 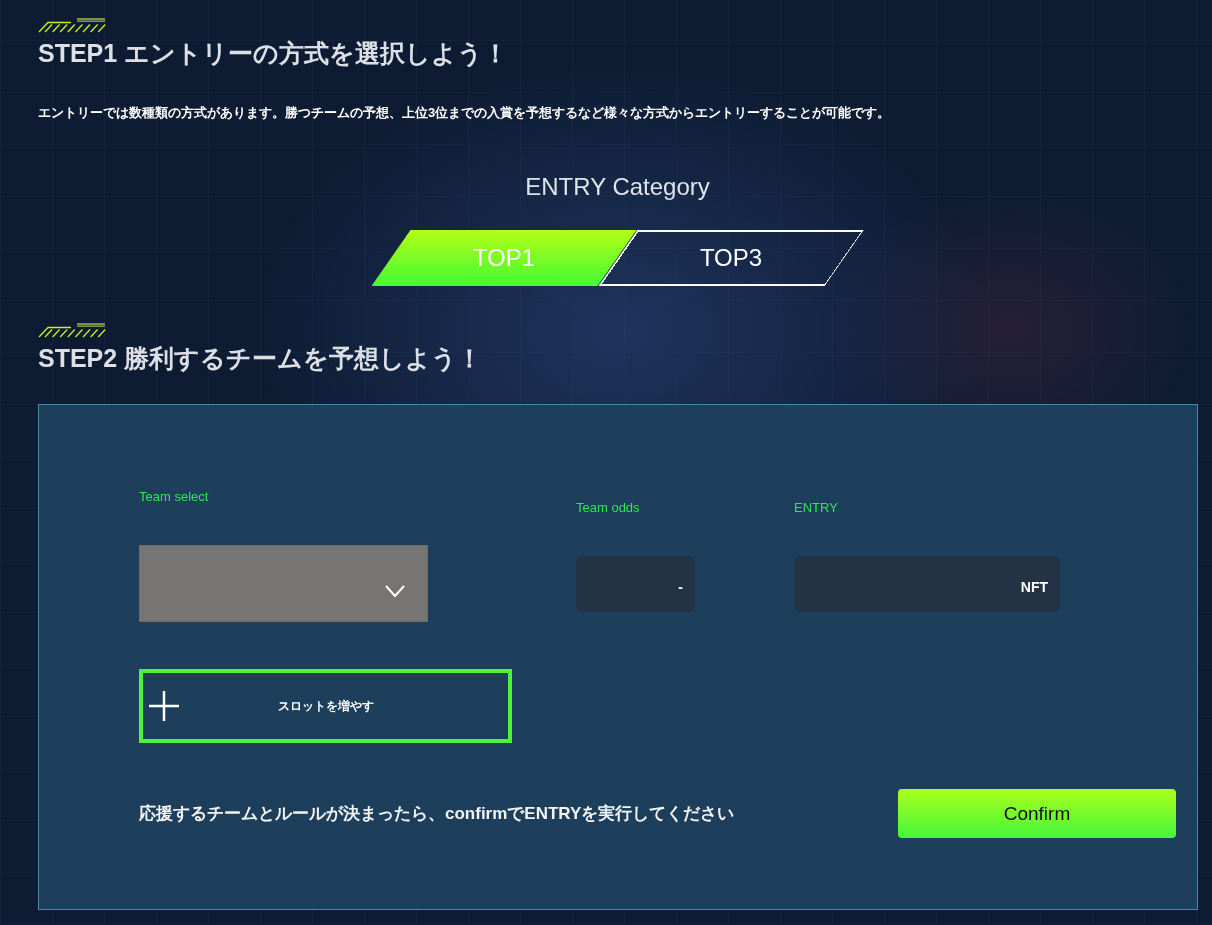 I want to click on step-heading: STEP1 エントリーの方式を選択しよう！, so click(x=273, y=53).